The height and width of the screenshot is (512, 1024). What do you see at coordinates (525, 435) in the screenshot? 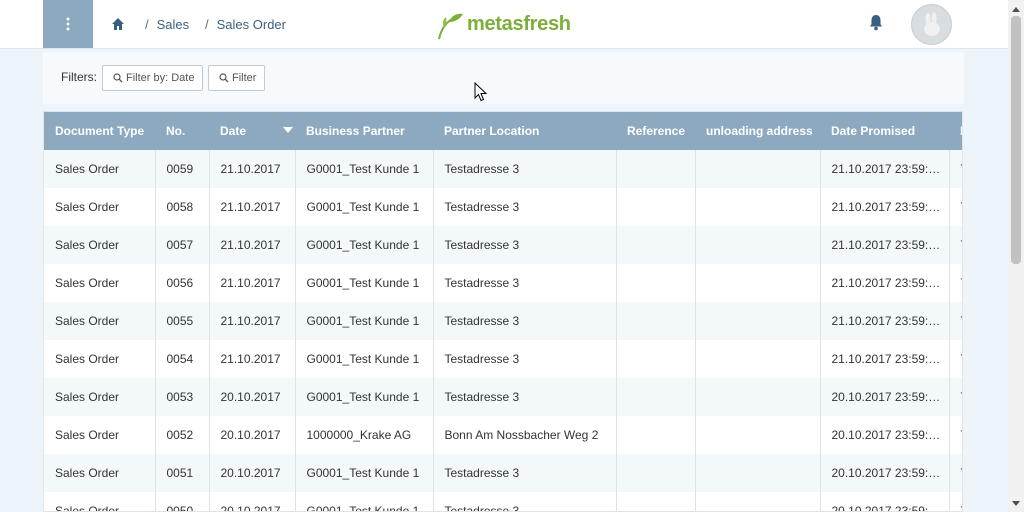
I see `cell-partner-location: Bonn Am Nossbacher Weg 2` at bounding box center [525, 435].